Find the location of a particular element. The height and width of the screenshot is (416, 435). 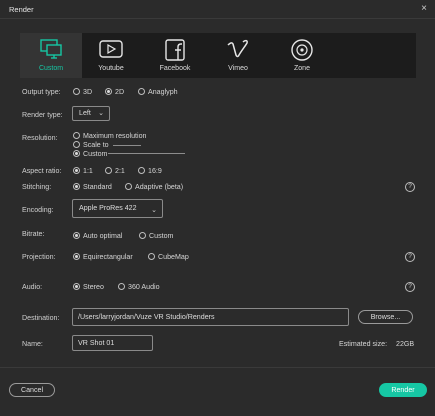

resolution-custom-radio: Custom is located at coordinates (90, 154).